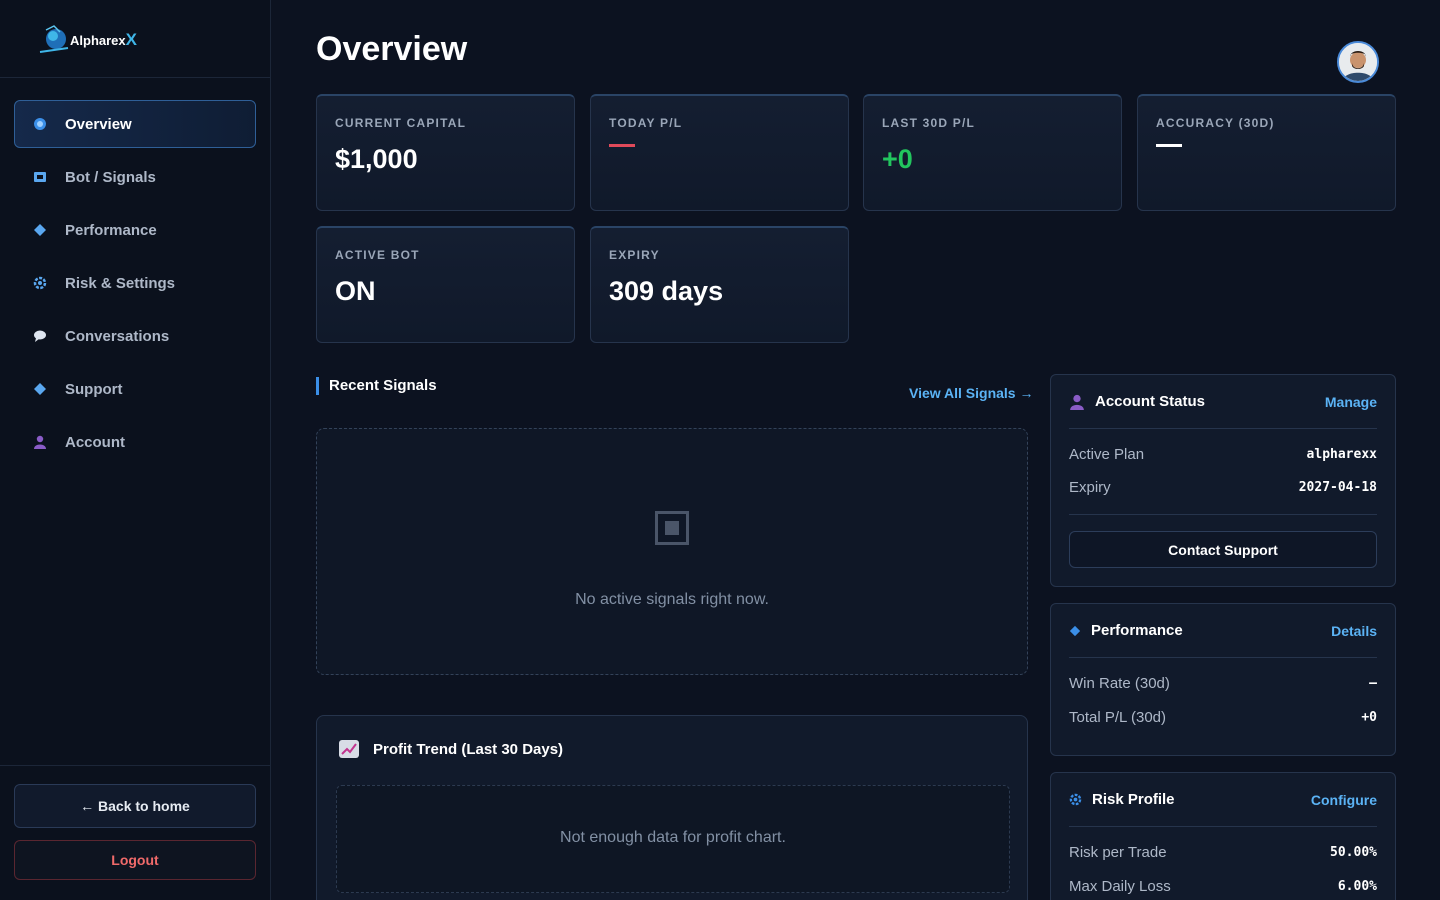 The height and width of the screenshot is (900, 1440). Describe the element at coordinates (1354, 631) in the screenshot. I see `details-link: Details` at that location.